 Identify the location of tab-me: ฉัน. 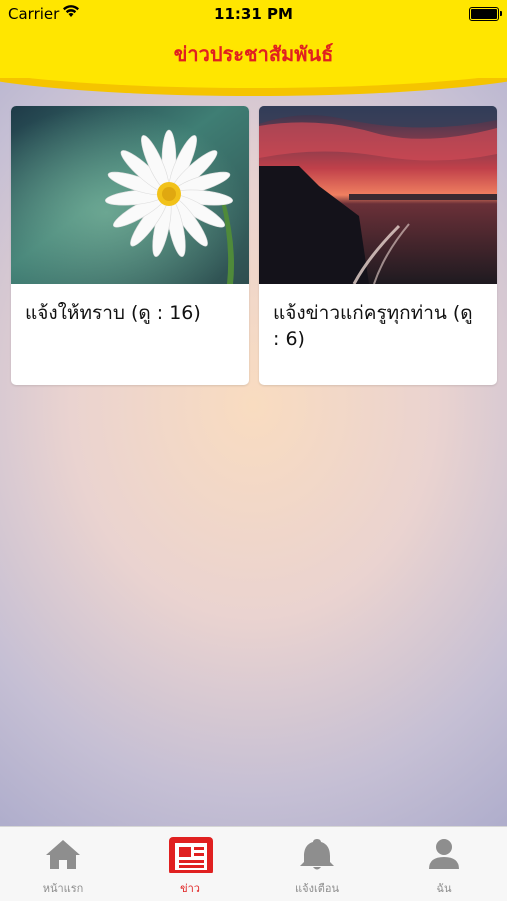
(444, 864).